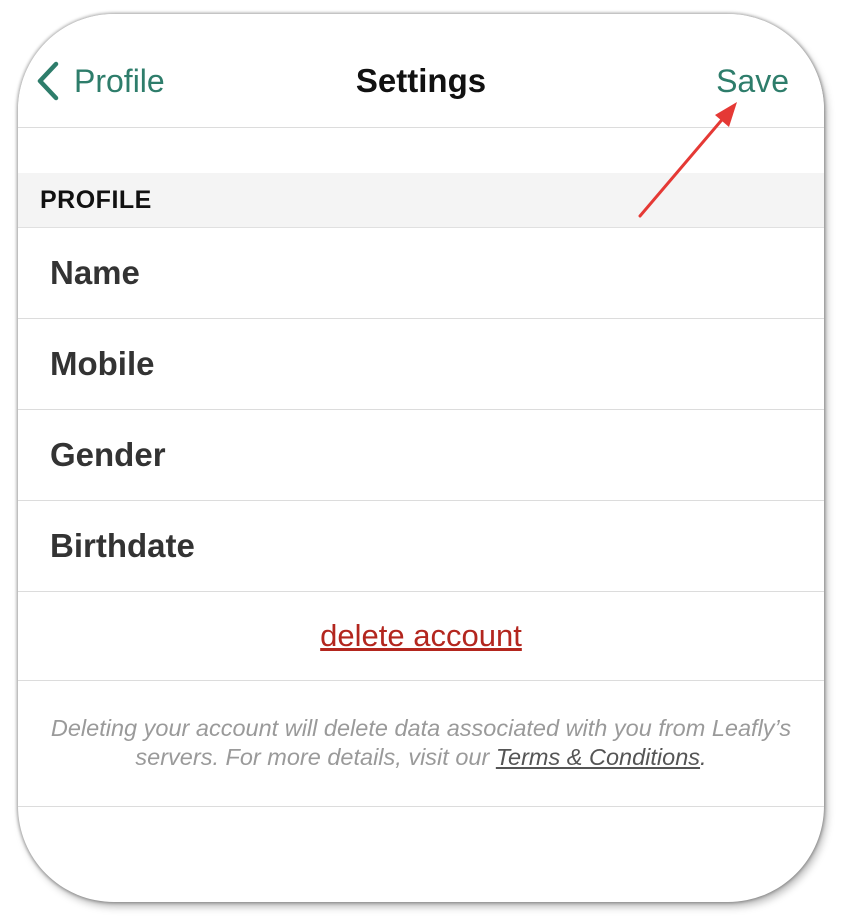 The height and width of the screenshot is (918, 848). I want to click on section-spacer, so click(421, 150).